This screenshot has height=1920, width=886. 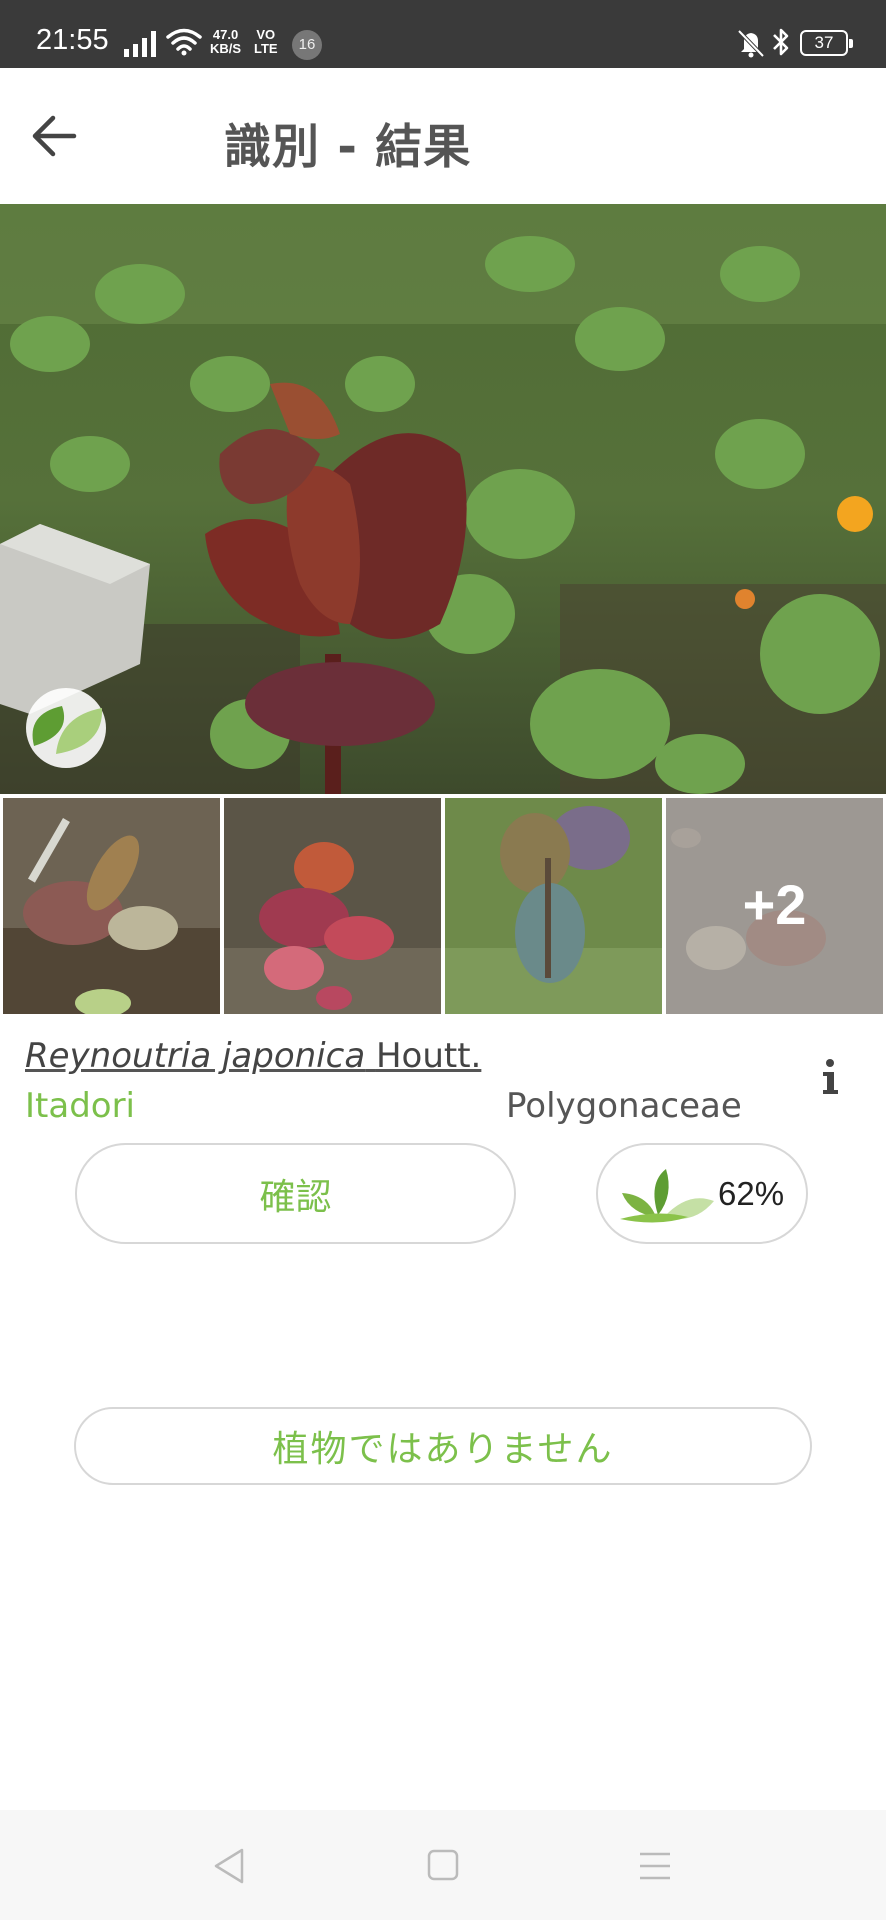 I want to click on status-time: 21:55, so click(x=72, y=40).